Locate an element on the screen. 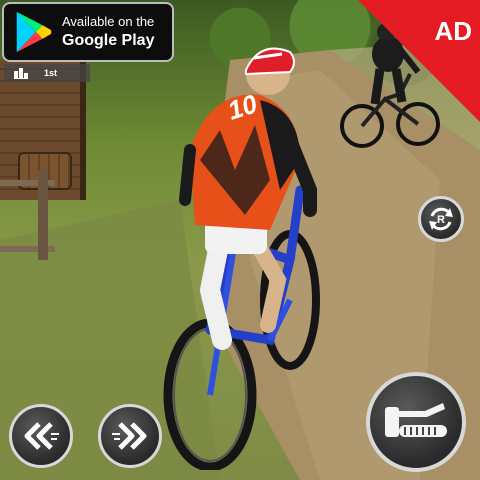 The image size is (480, 480). badge-store-name: Google Play is located at coordinates (108, 40).